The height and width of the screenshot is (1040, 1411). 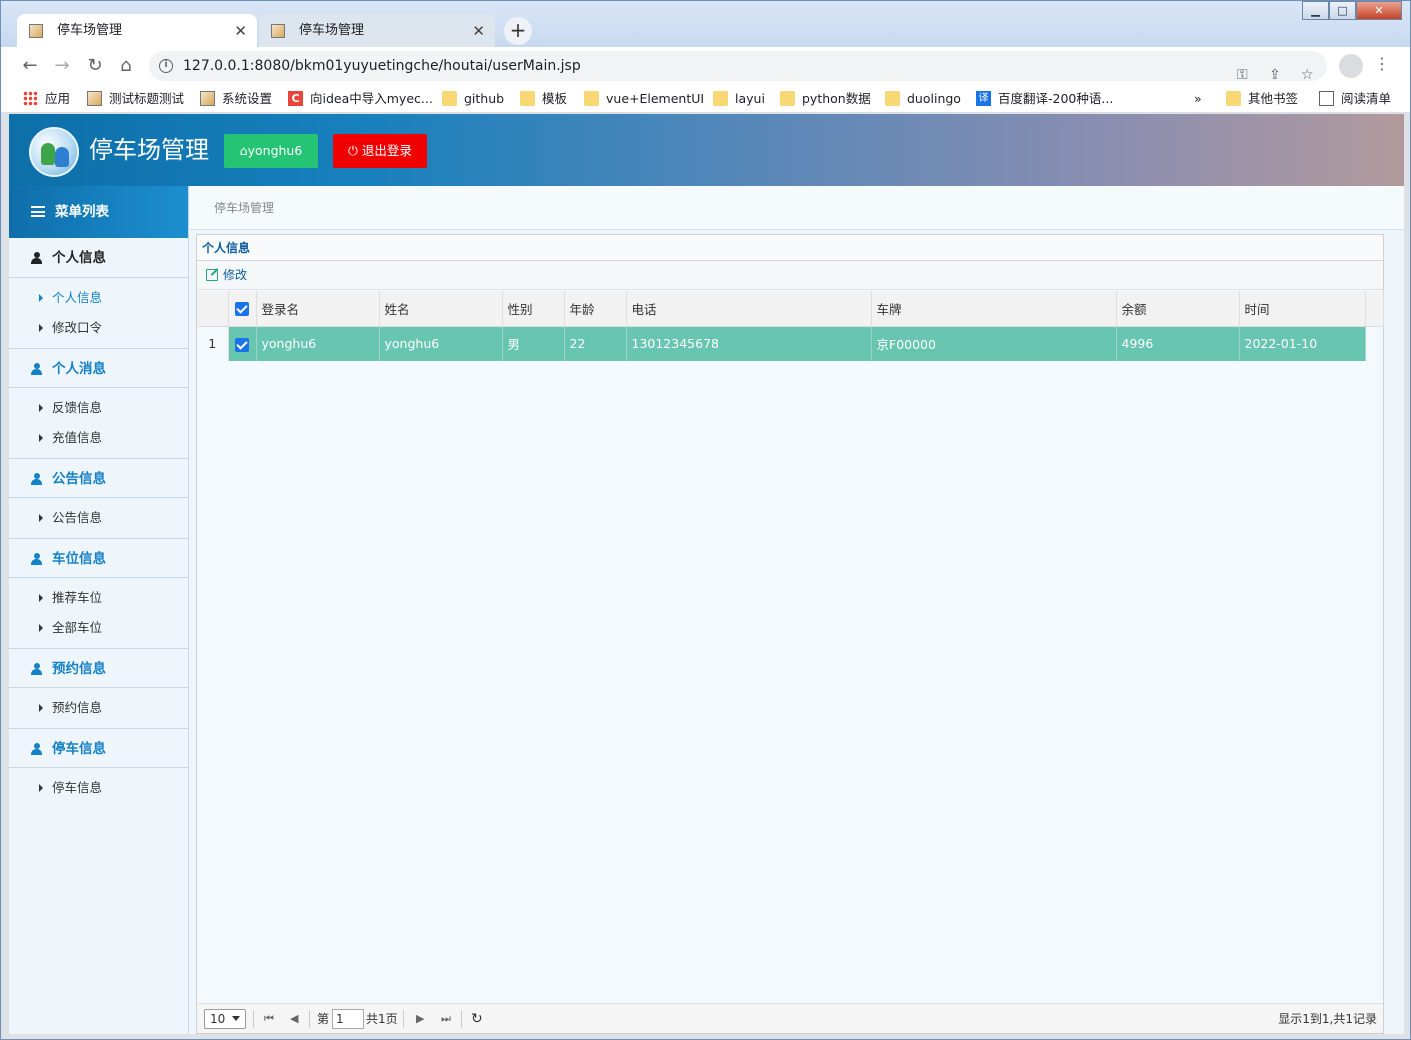 I want to click on logout-button: ⏻ 退出登录, so click(x=380, y=151).